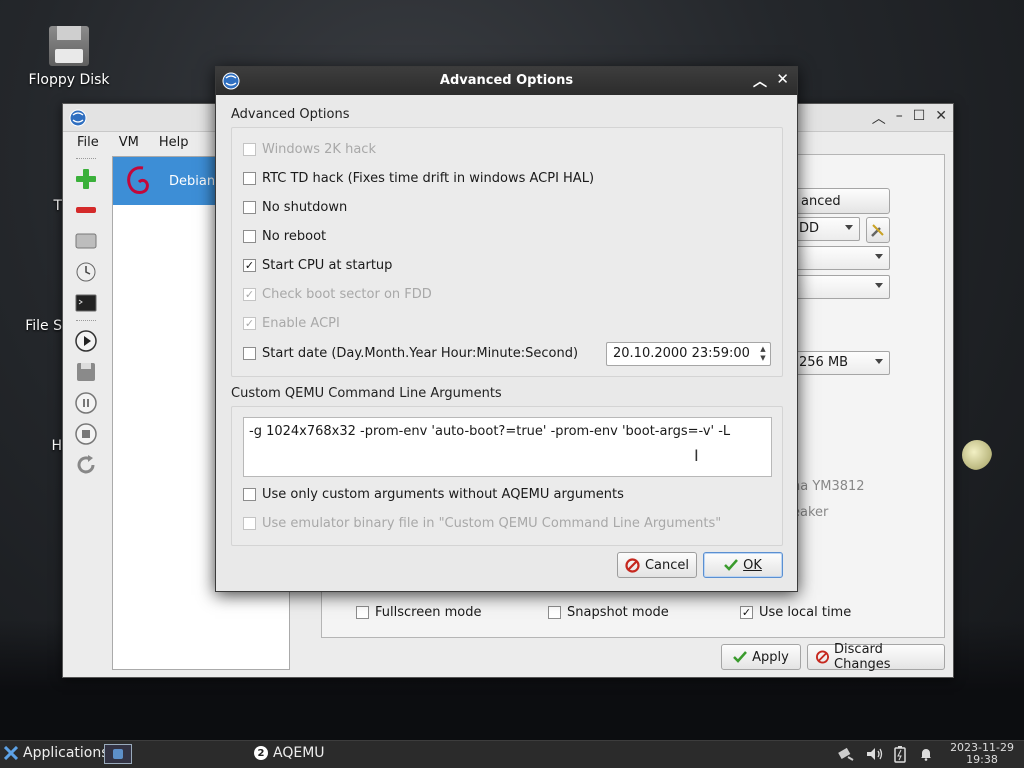  Describe the element at coordinates (309, 149) in the screenshot. I see `windows-2k-hack-checkbox: Windows 2K hack` at that location.